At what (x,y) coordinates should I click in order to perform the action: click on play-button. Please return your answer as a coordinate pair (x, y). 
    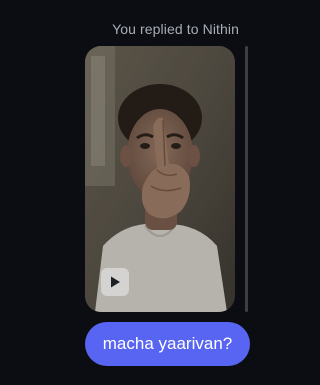
    Looking at the image, I should click on (115, 282).